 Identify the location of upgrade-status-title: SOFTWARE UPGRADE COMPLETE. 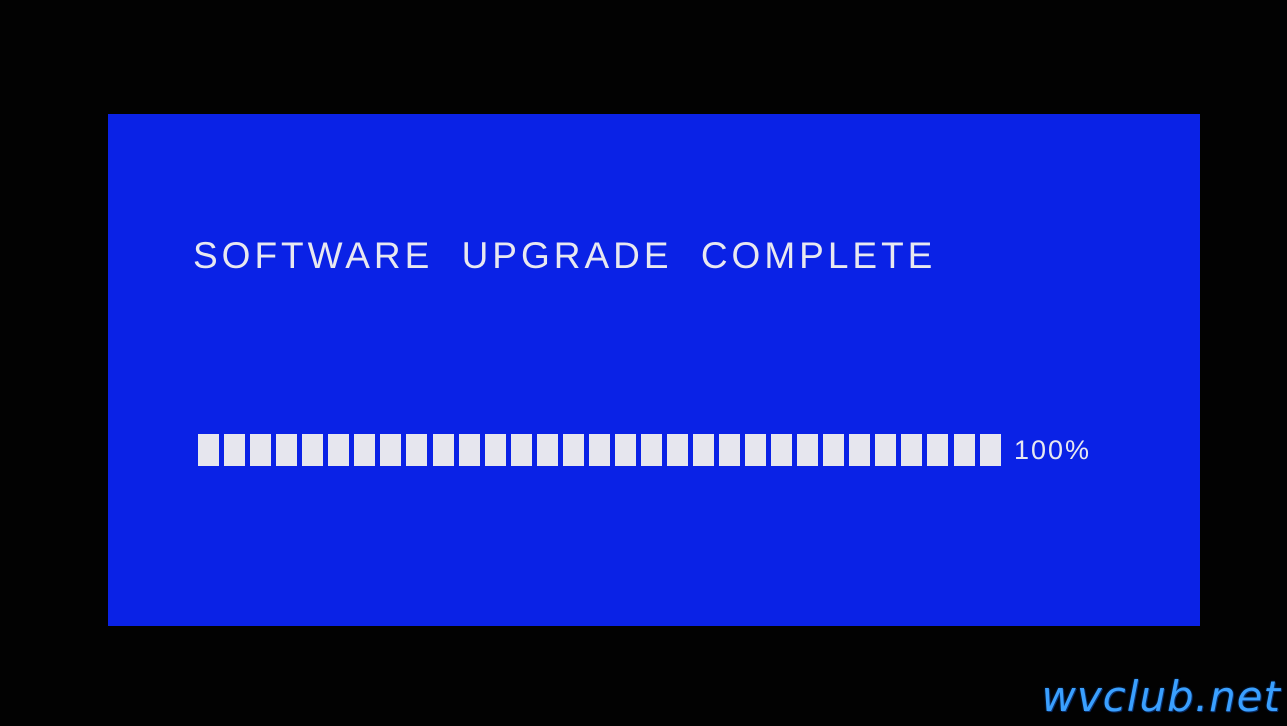
(565, 255).